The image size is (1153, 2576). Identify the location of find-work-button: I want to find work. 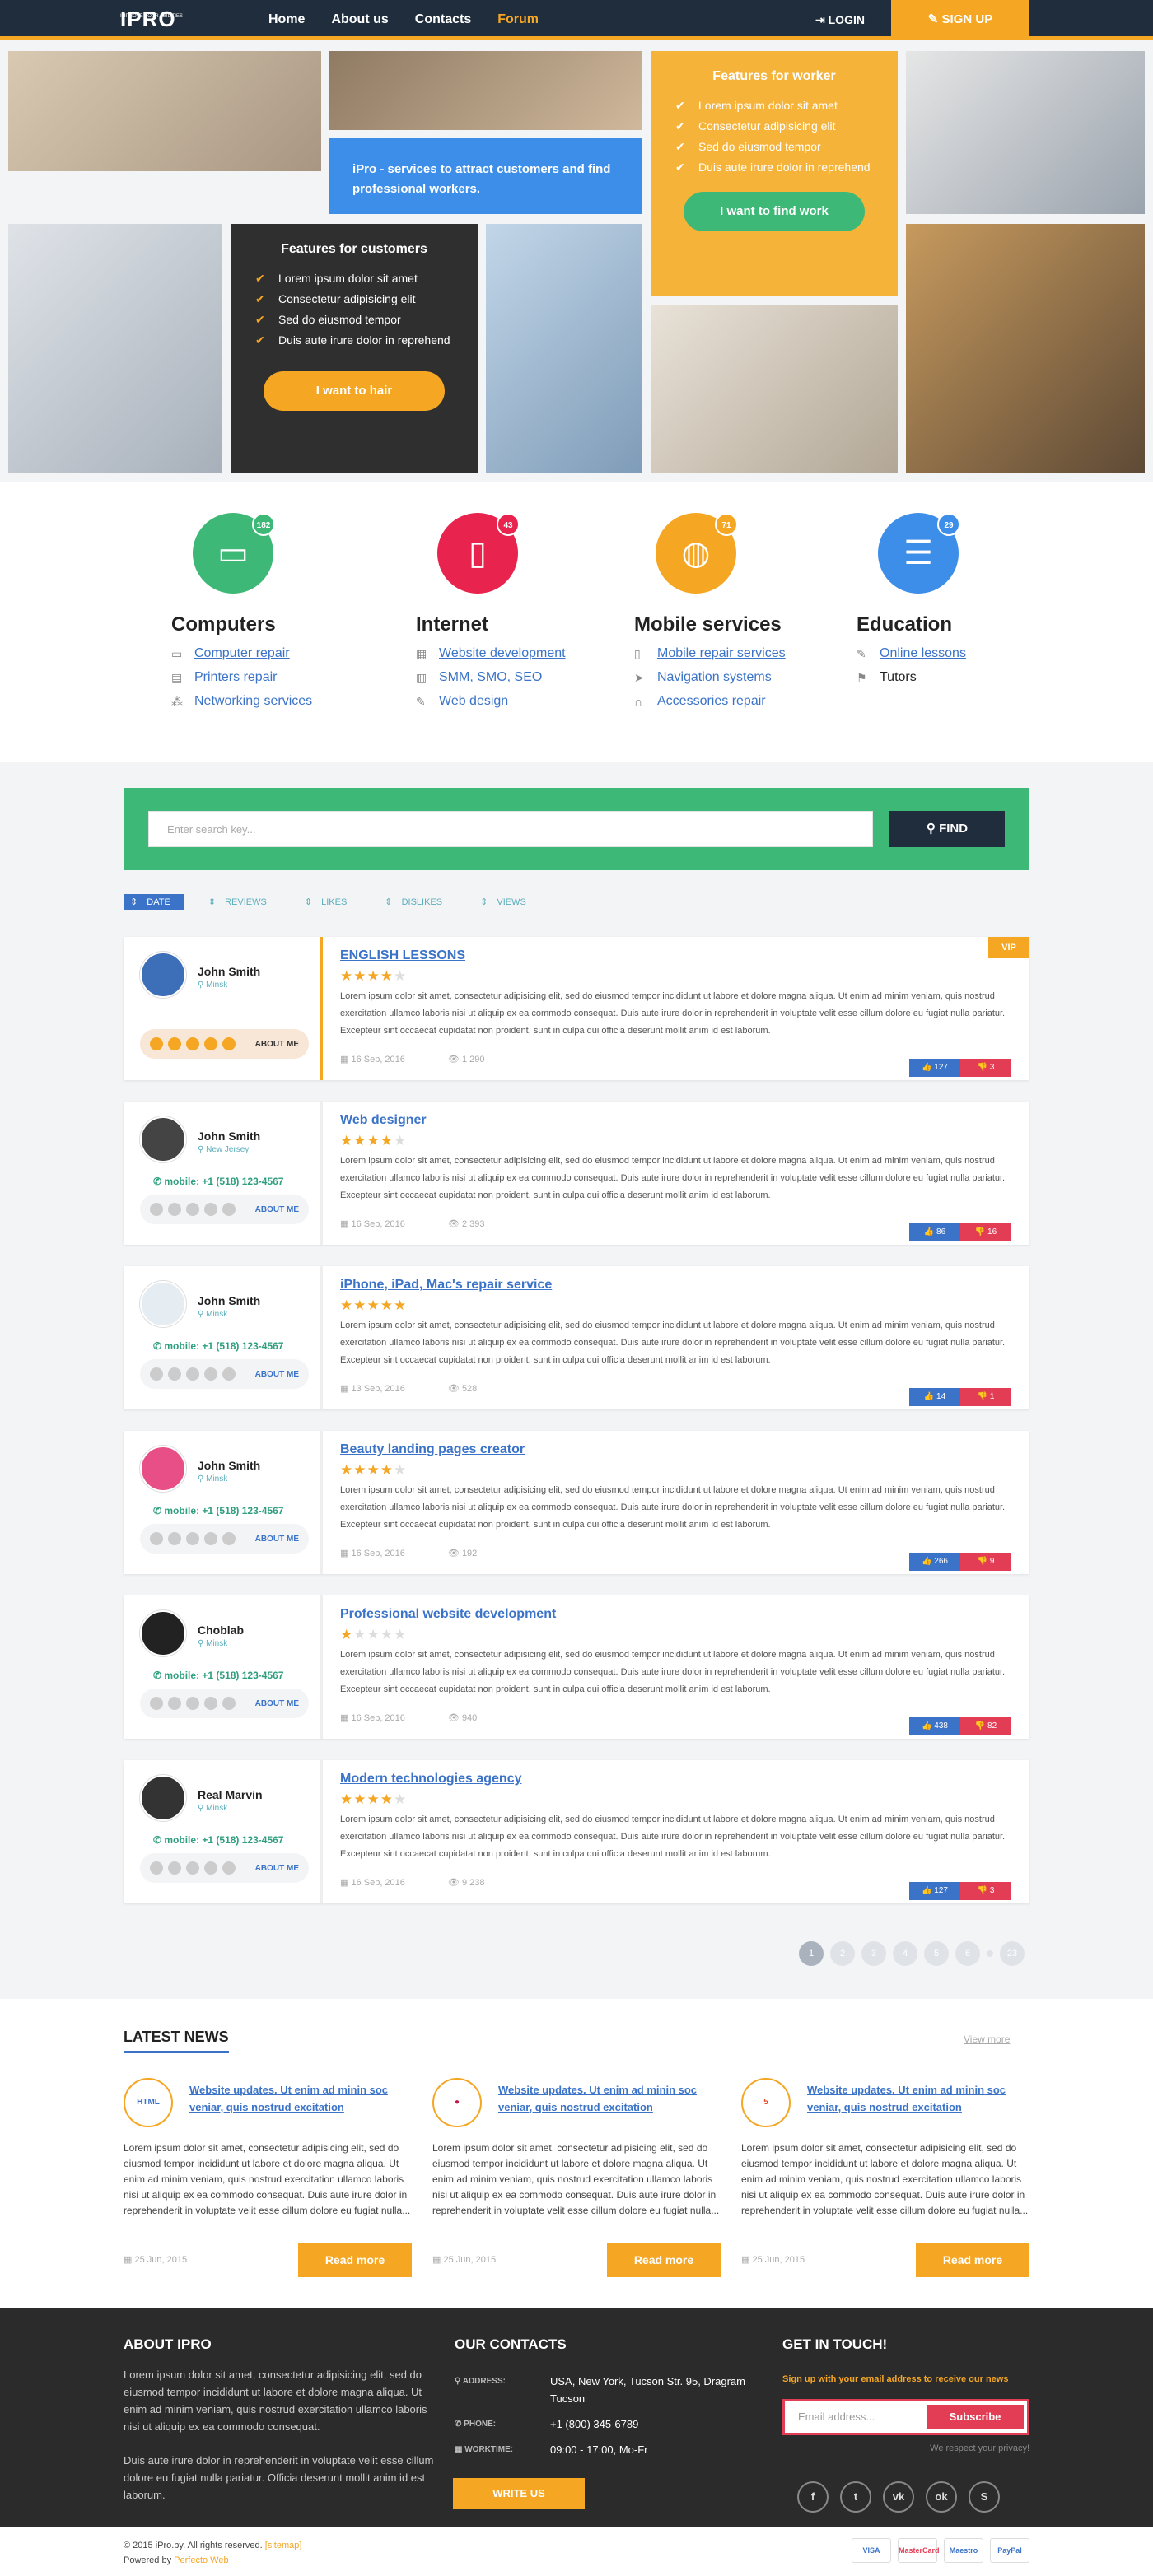
(774, 211).